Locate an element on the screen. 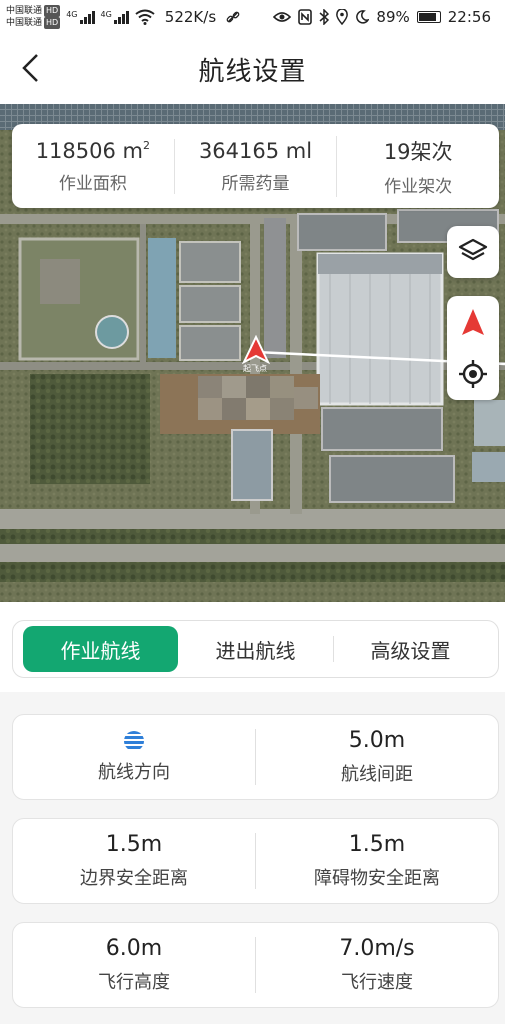 Image resolution: width=505 pixels, height=1024 pixels. wifi-icon is located at coordinates (145, 17).